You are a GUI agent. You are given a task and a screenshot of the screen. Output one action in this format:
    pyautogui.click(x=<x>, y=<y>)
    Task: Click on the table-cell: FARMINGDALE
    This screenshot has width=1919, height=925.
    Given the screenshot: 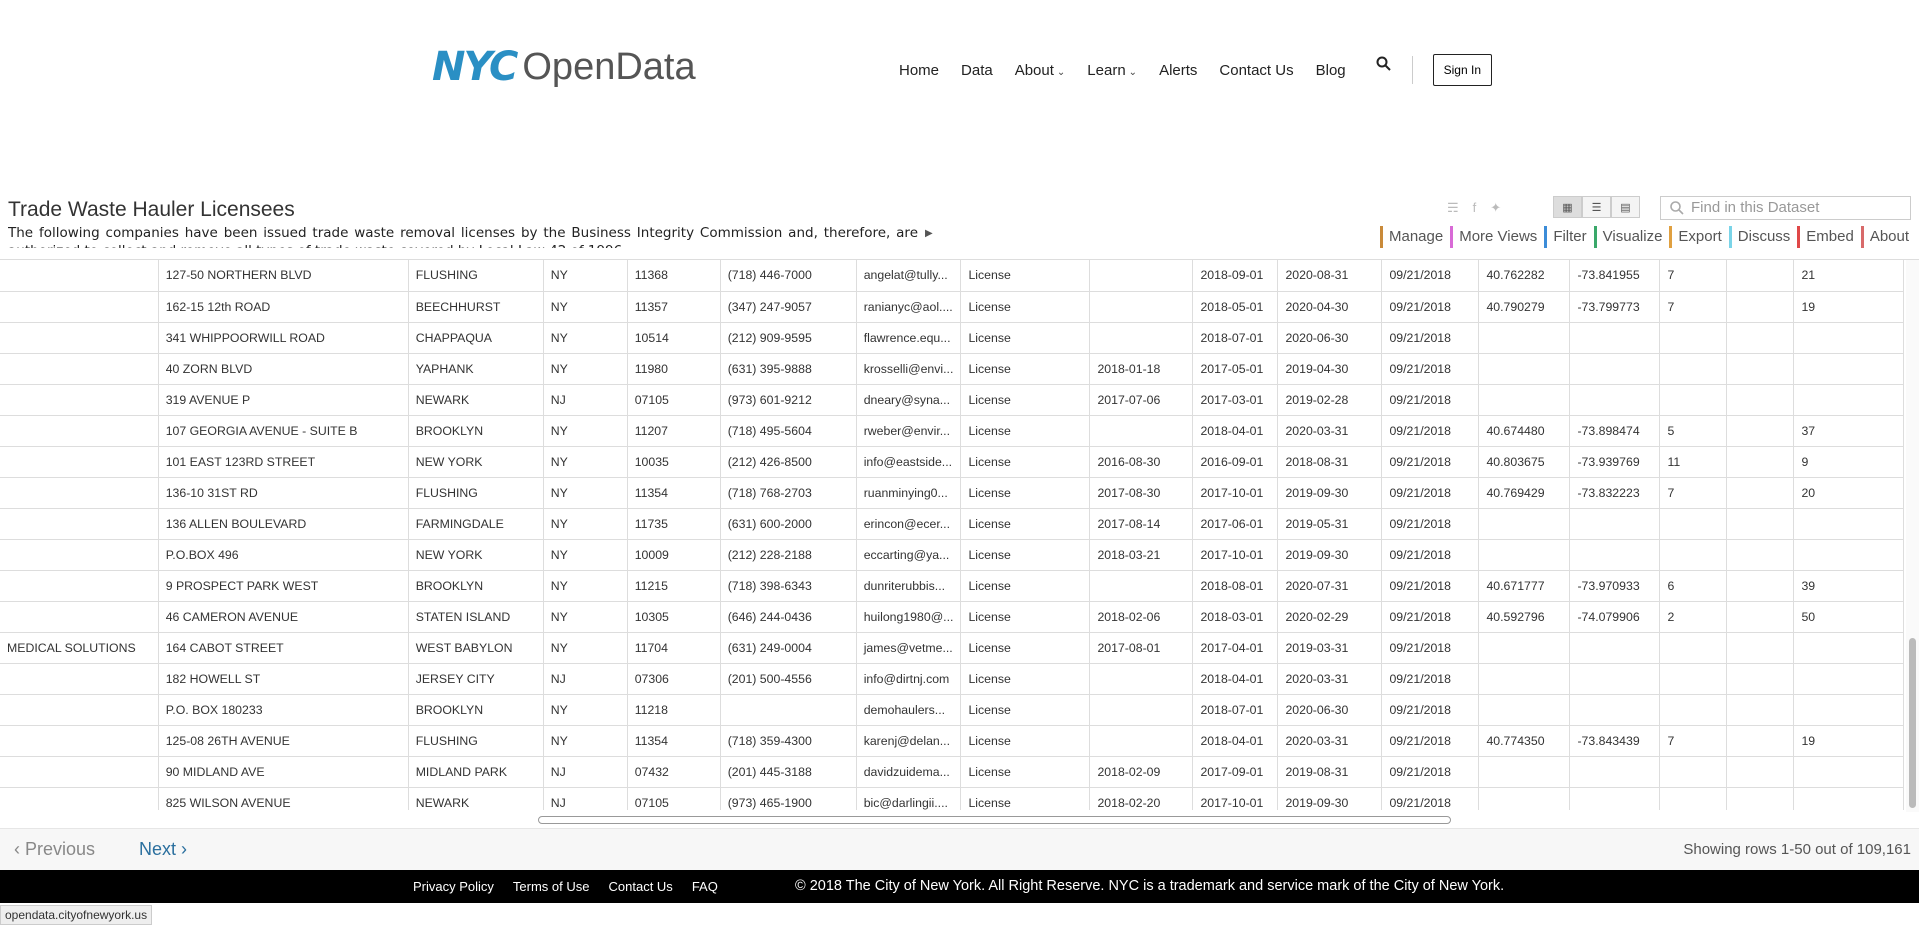 What is the action you would take?
    pyautogui.click(x=476, y=524)
    